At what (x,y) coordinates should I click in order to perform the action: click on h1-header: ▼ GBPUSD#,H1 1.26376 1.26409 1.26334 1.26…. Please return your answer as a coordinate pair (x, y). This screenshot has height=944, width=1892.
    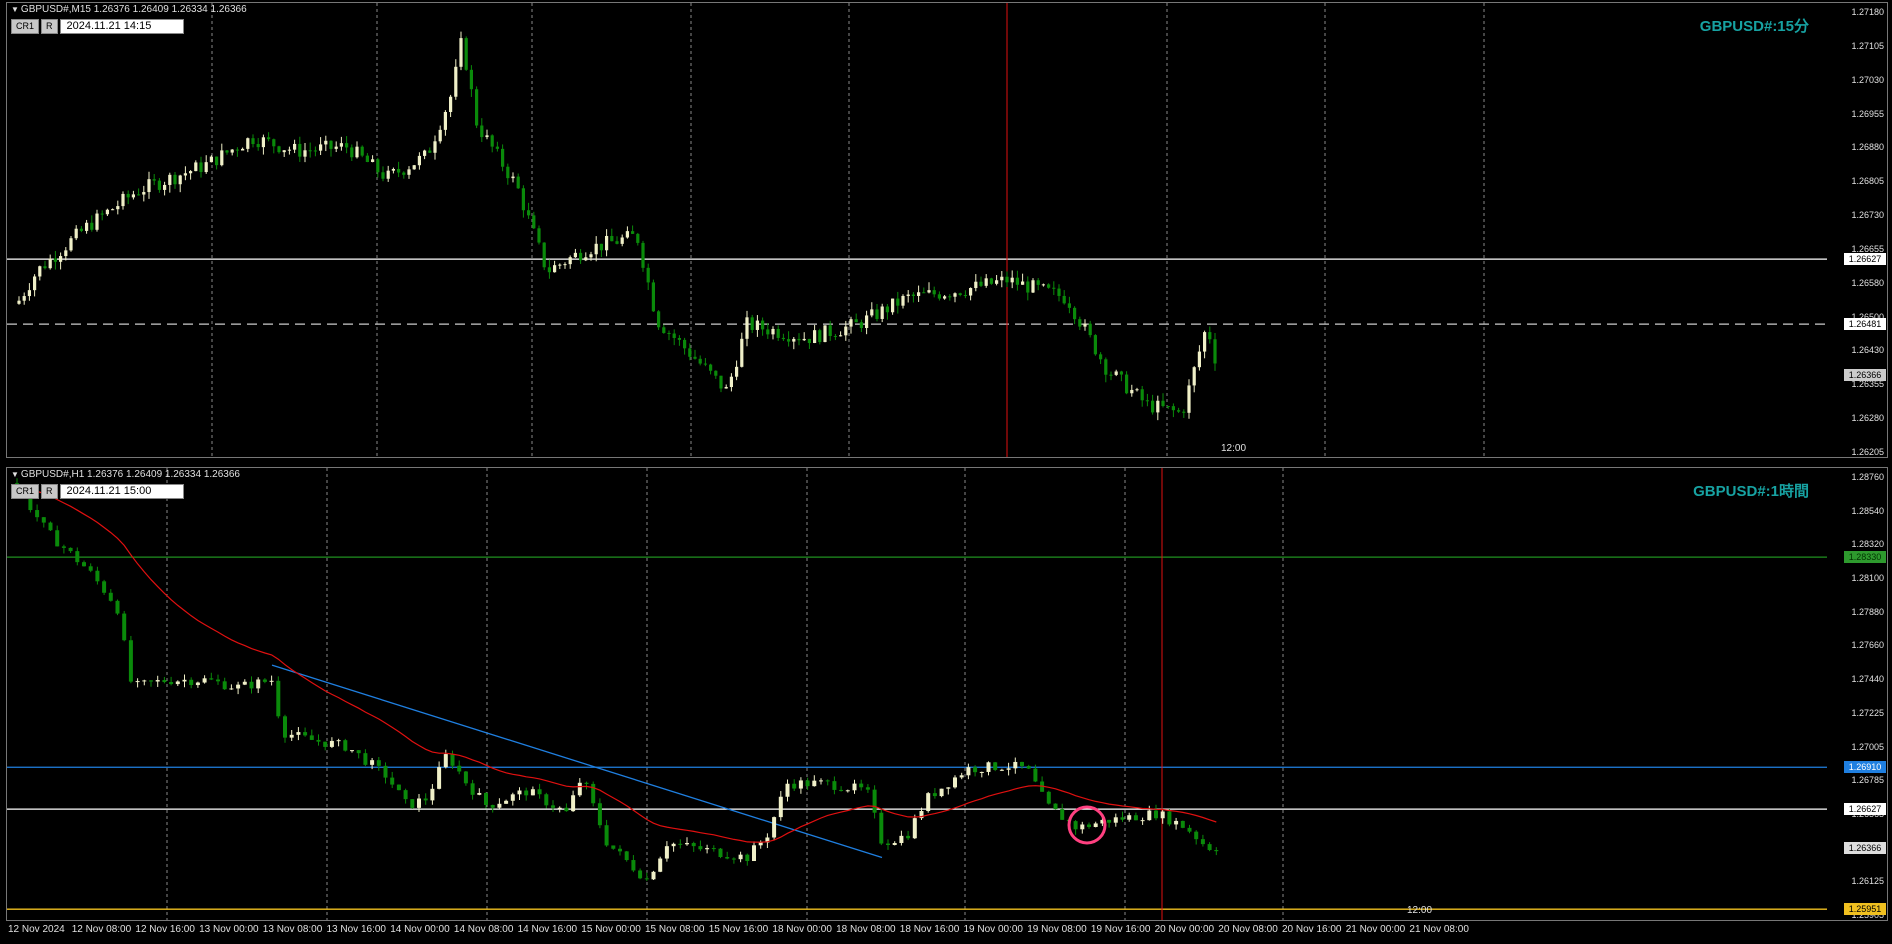
    Looking at the image, I should click on (125, 474).